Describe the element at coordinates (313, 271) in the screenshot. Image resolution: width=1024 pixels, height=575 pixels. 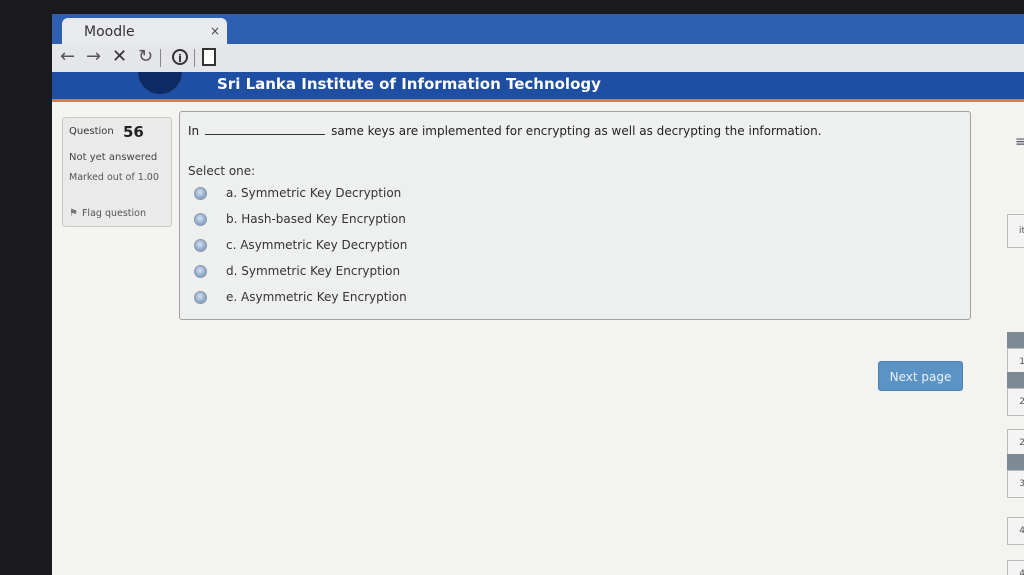
I see `option-label: d. Symmetric Key Encryption` at that location.